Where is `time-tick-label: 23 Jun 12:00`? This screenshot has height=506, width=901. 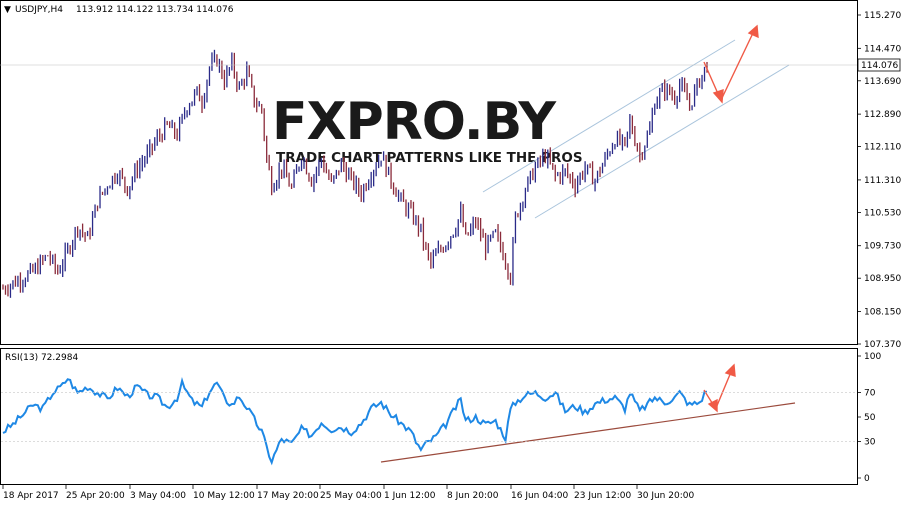 time-tick-label: 23 Jun 12:00 is located at coordinates (602, 496).